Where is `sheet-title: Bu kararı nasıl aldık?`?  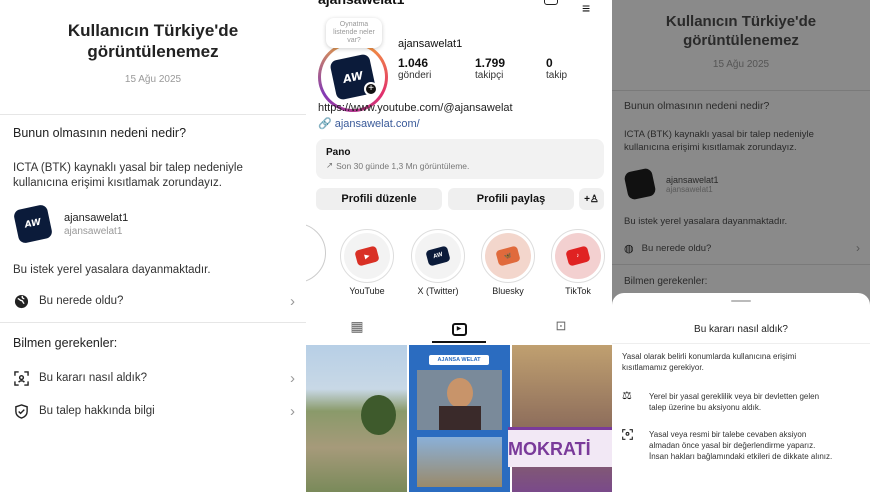 sheet-title: Bu kararı nasıl aldık? is located at coordinates (741, 329).